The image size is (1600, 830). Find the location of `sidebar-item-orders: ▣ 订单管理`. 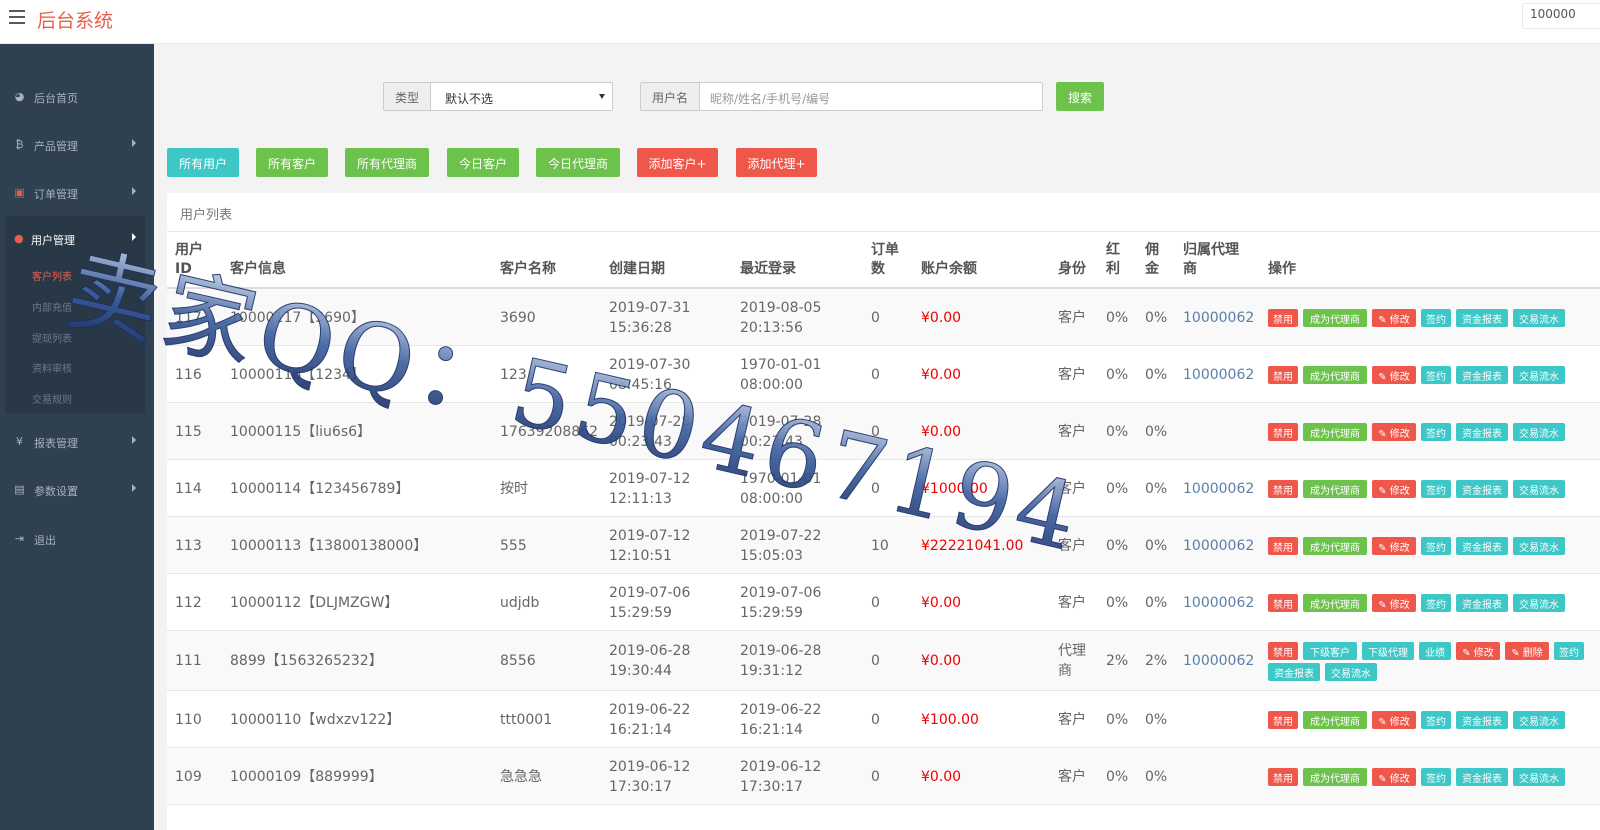

sidebar-item-orders: ▣ 订单管理 is located at coordinates (77, 194).